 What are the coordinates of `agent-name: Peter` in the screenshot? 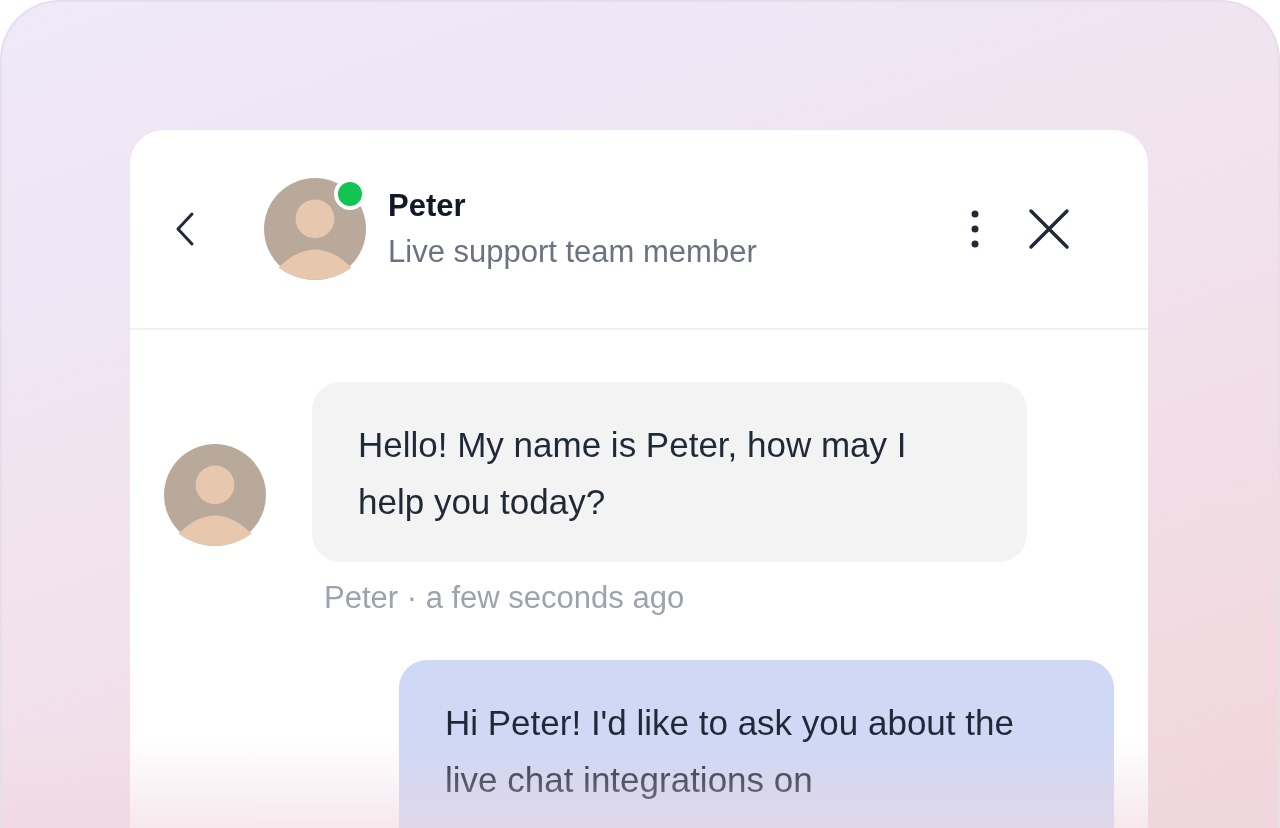 It's located at (427, 206).